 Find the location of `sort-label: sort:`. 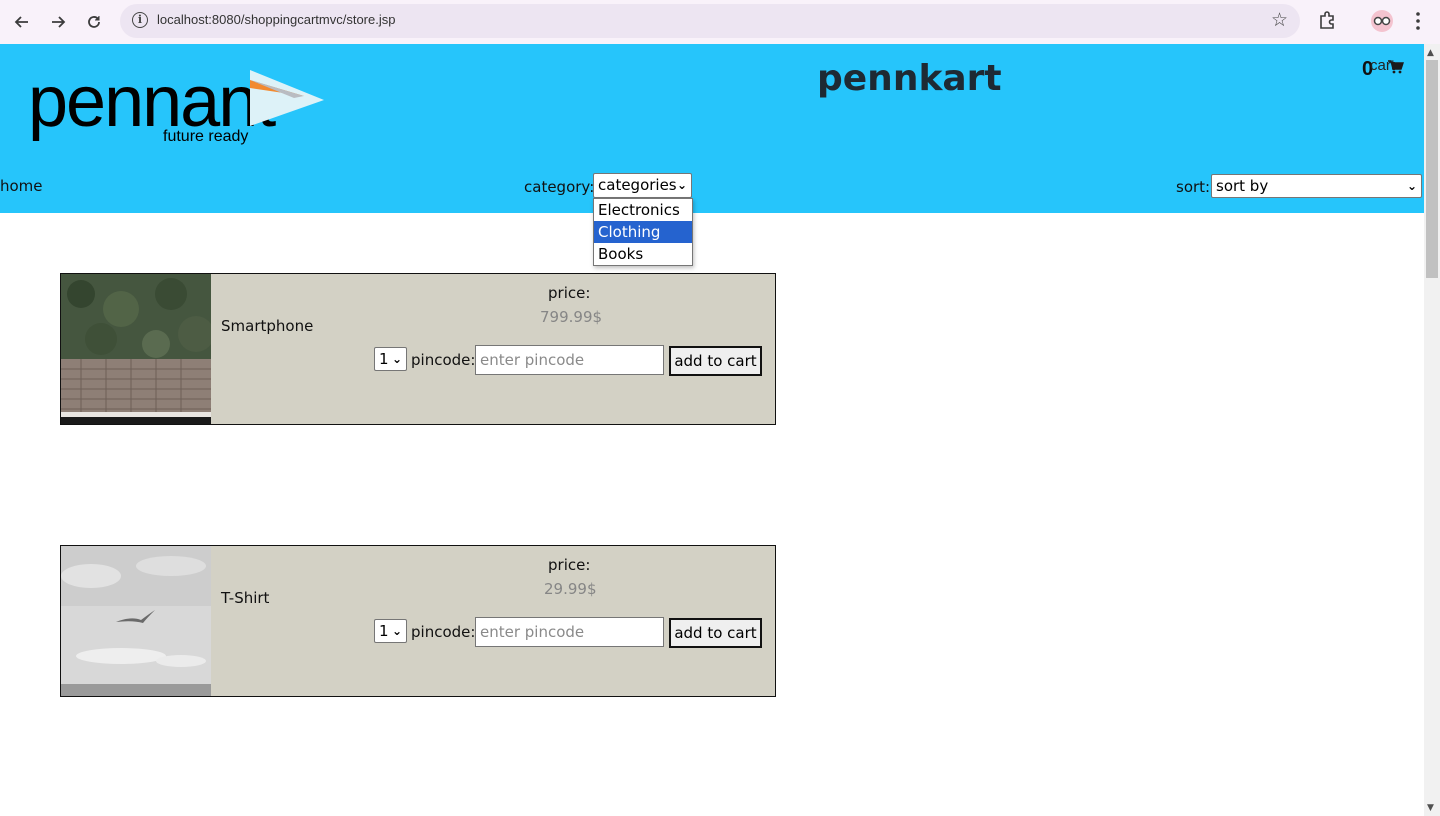

sort-label: sort: is located at coordinates (1193, 187).